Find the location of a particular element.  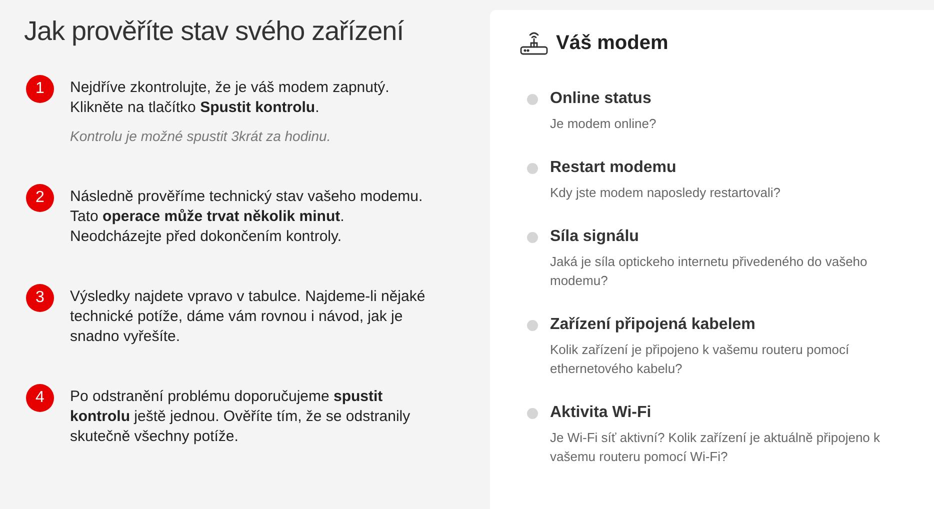

page-heading: Jak prověříte stav svého zařízení is located at coordinates (214, 31).